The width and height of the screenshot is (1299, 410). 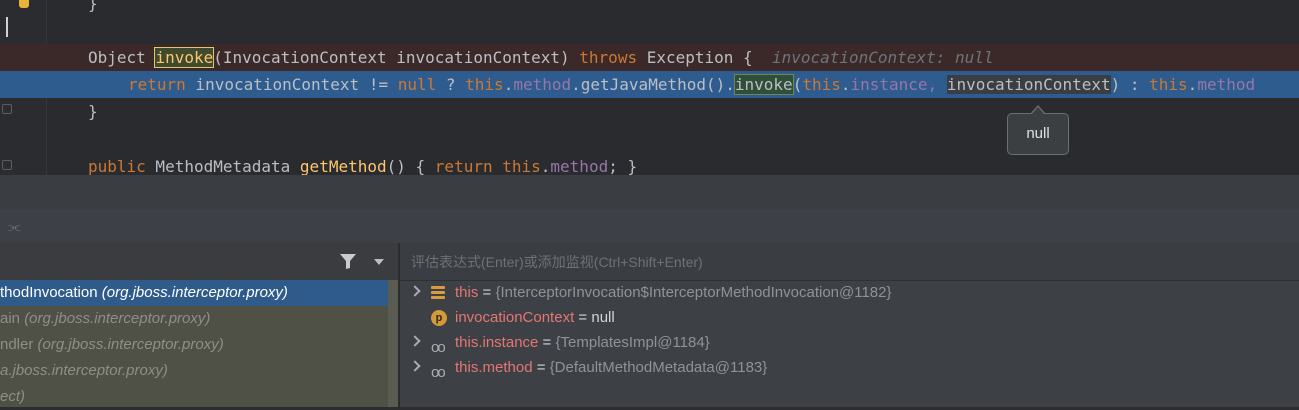 I want to click on frame-item: ect), so click(x=194, y=397).